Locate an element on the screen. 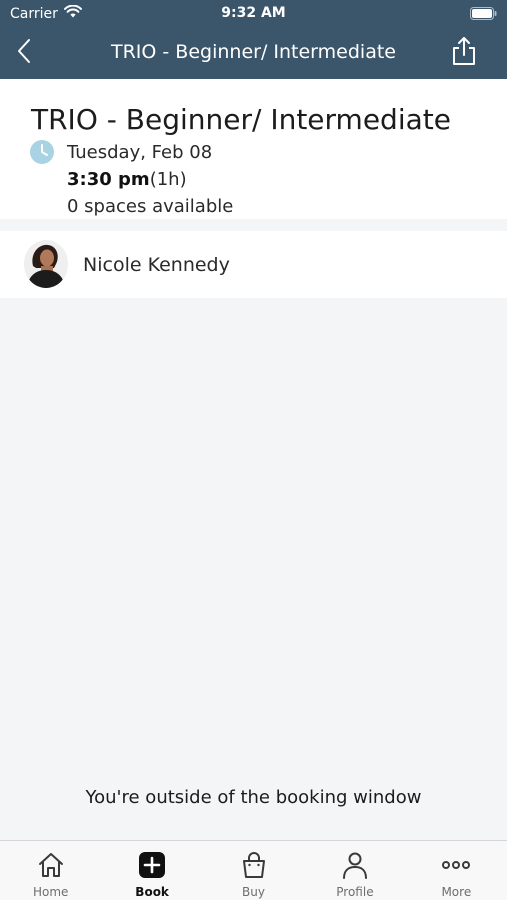 The width and height of the screenshot is (507, 900). nav-title: TRIO - Beginner/ Intermediate is located at coordinates (253, 52).